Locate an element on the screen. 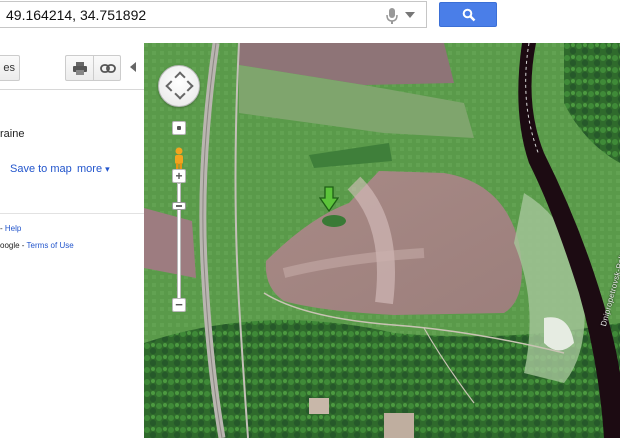 Image resolution: width=620 pixels, height=438 pixels. panel-toolbar is located at coordinates (93, 68).